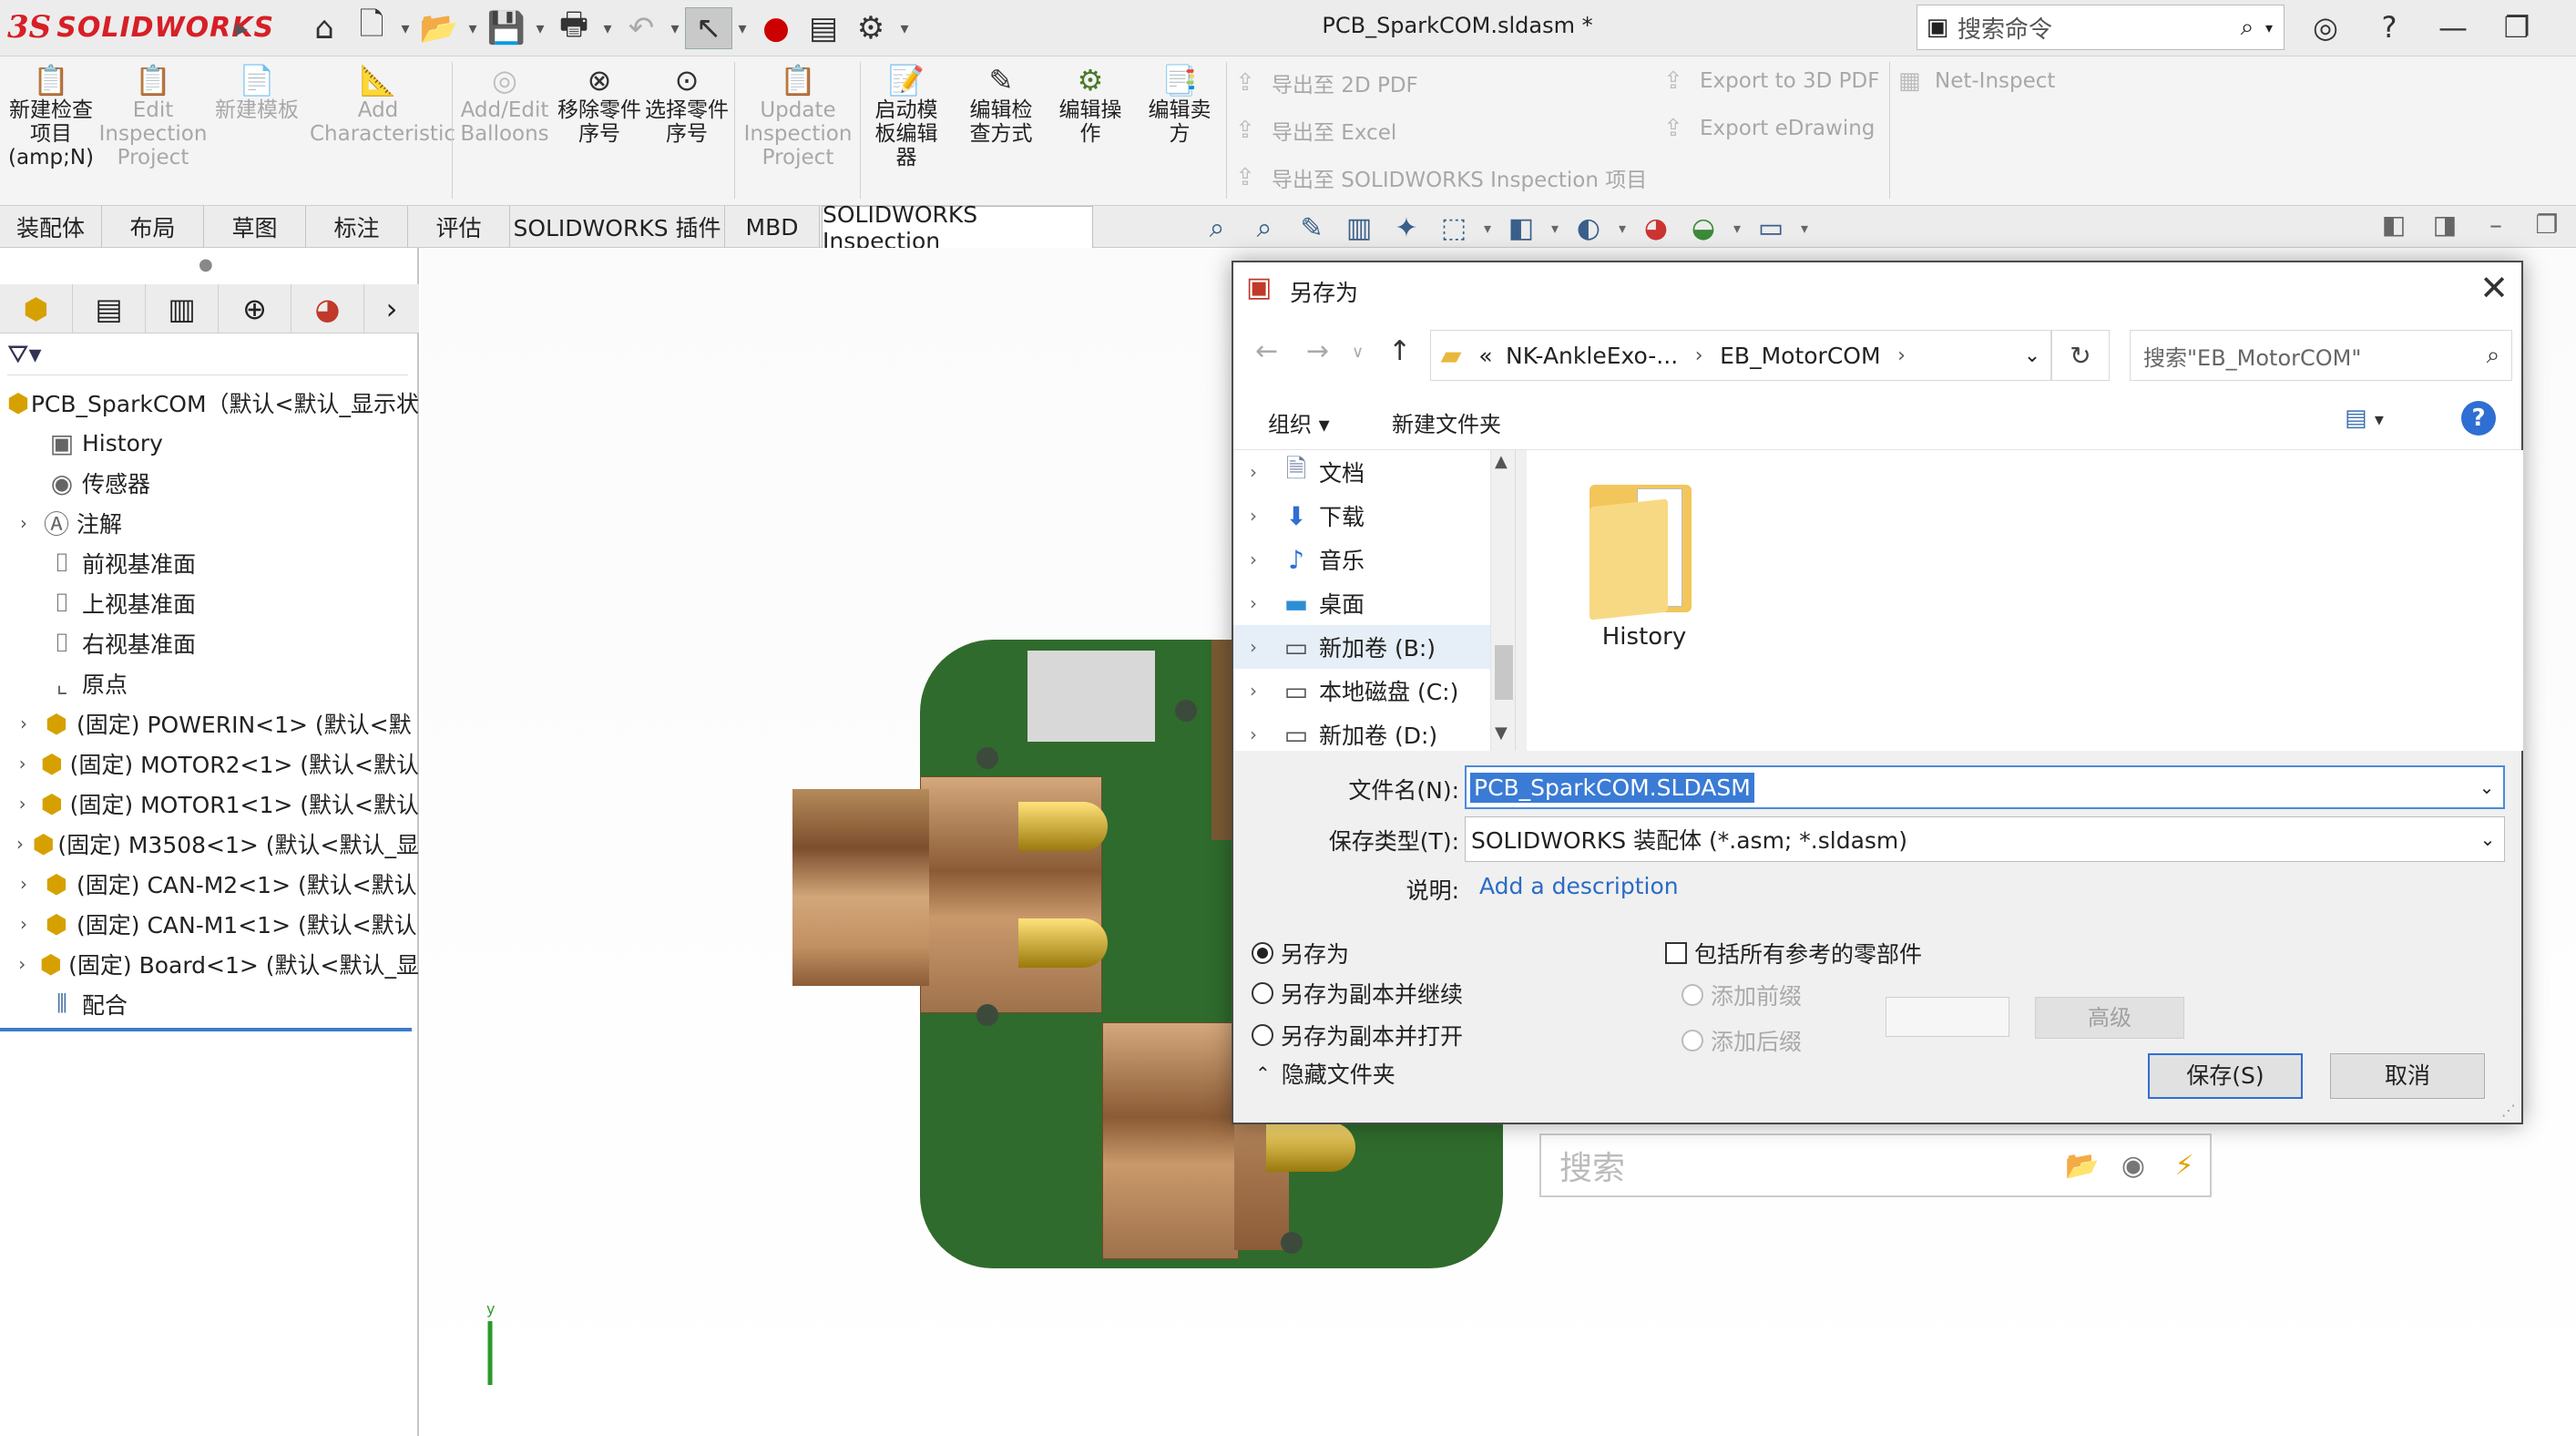 Image resolution: width=2576 pixels, height=1436 pixels. I want to click on panel-resize-handle: ●, so click(206, 264).